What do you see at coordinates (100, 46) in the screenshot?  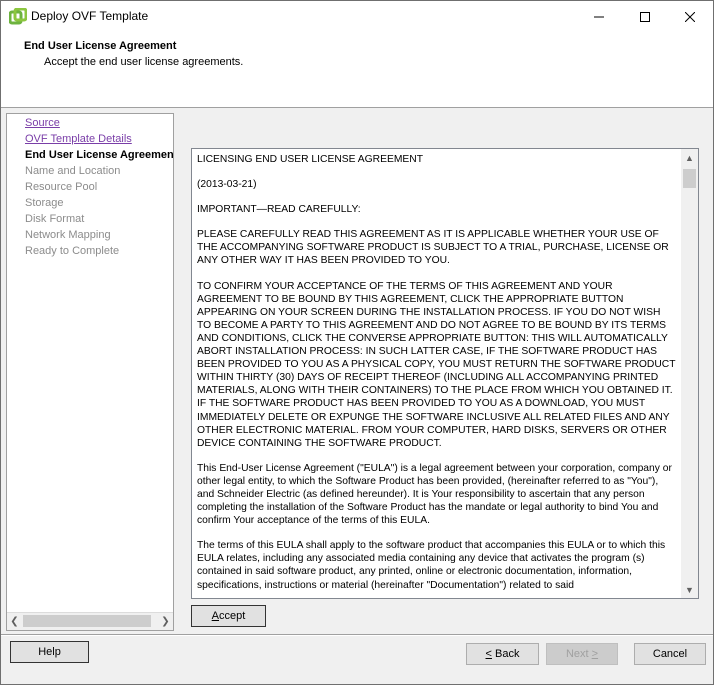 I see `page-title: End User License Agreement` at bounding box center [100, 46].